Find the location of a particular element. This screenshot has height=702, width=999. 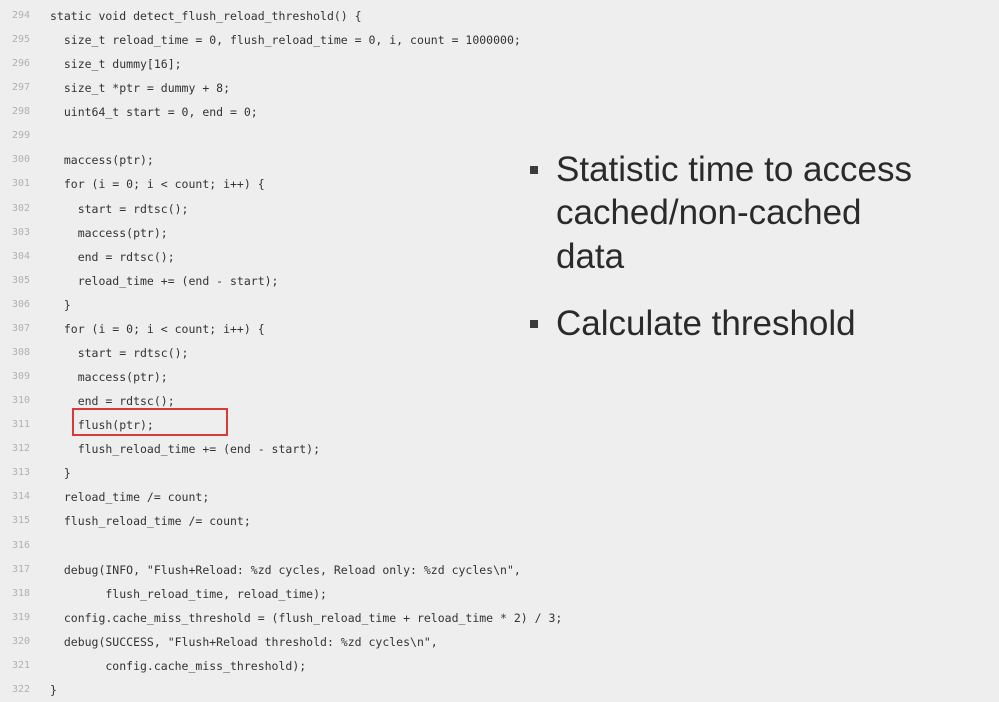

bullet-line: Statistic time to access is located at coordinates (734, 169).